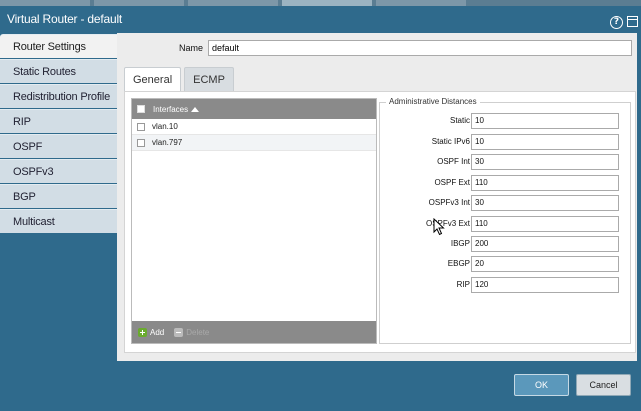 The image size is (641, 411). What do you see at coordinates (545, 224) in the screenshot?
I see `ospfv3-ext-distance-input: 110` at bounding box center [545, 224].